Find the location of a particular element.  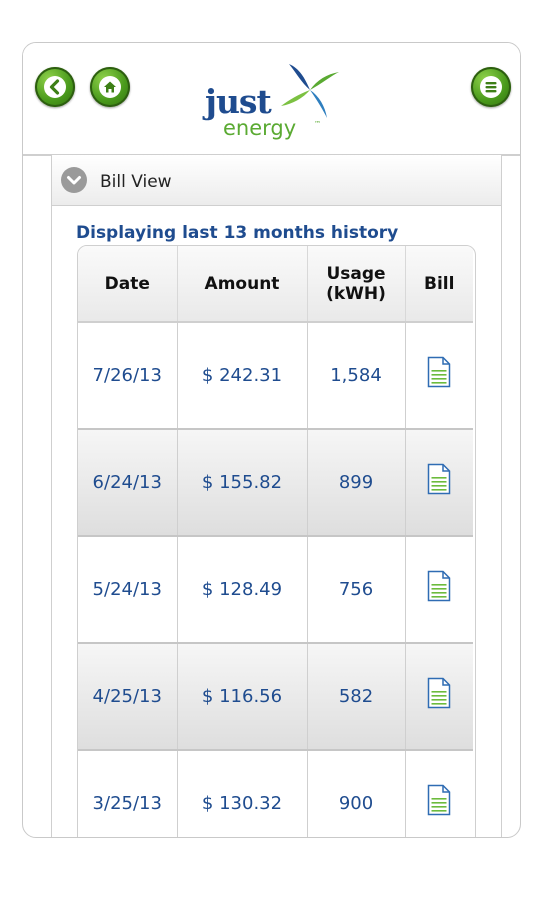

just-energy-logo: just energy ™ is located at coordinates (273, 101).